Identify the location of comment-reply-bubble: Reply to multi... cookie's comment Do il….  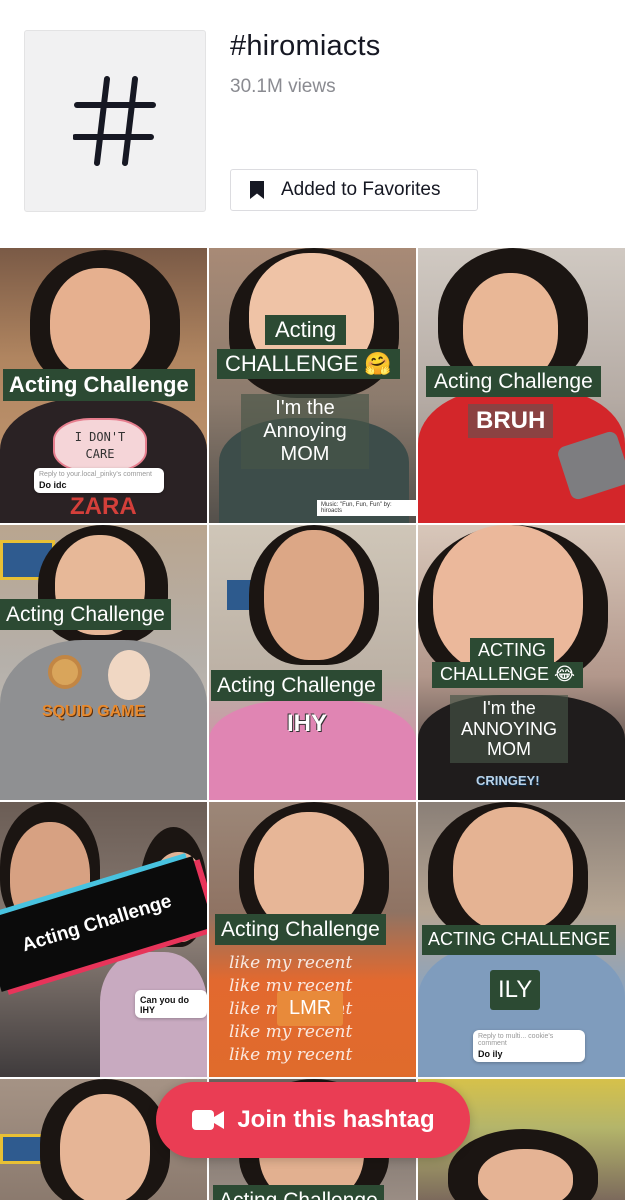
(529, 1046).